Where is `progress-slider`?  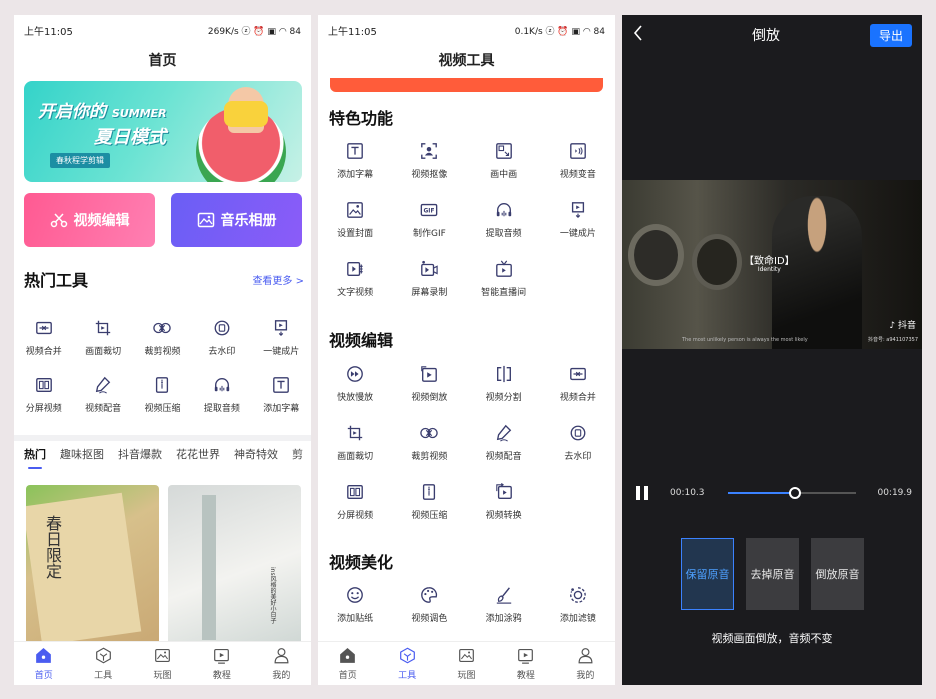 progress-slider is located at coordinates (792, 493).